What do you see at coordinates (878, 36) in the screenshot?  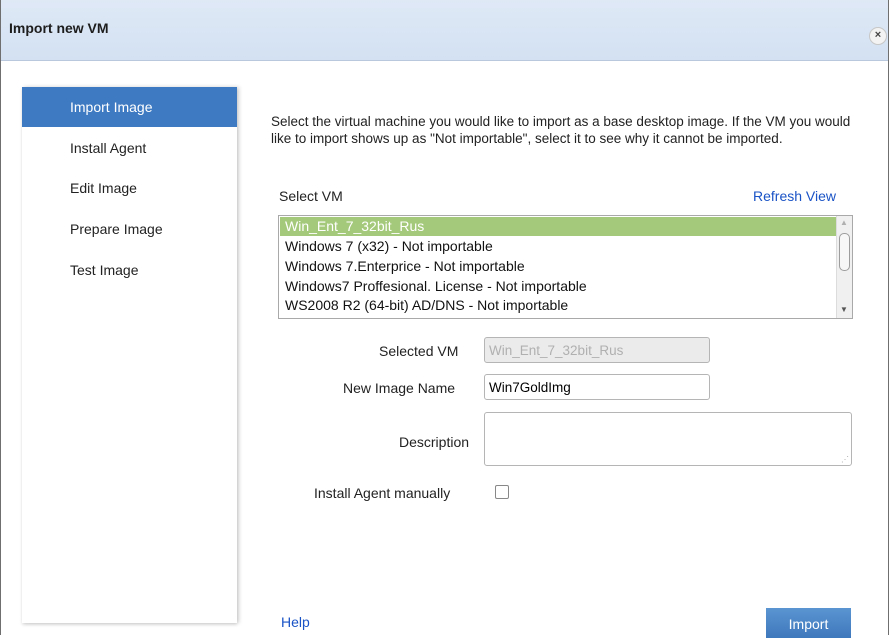 I see `close-icon: ×` at bounding box center [878, 36].